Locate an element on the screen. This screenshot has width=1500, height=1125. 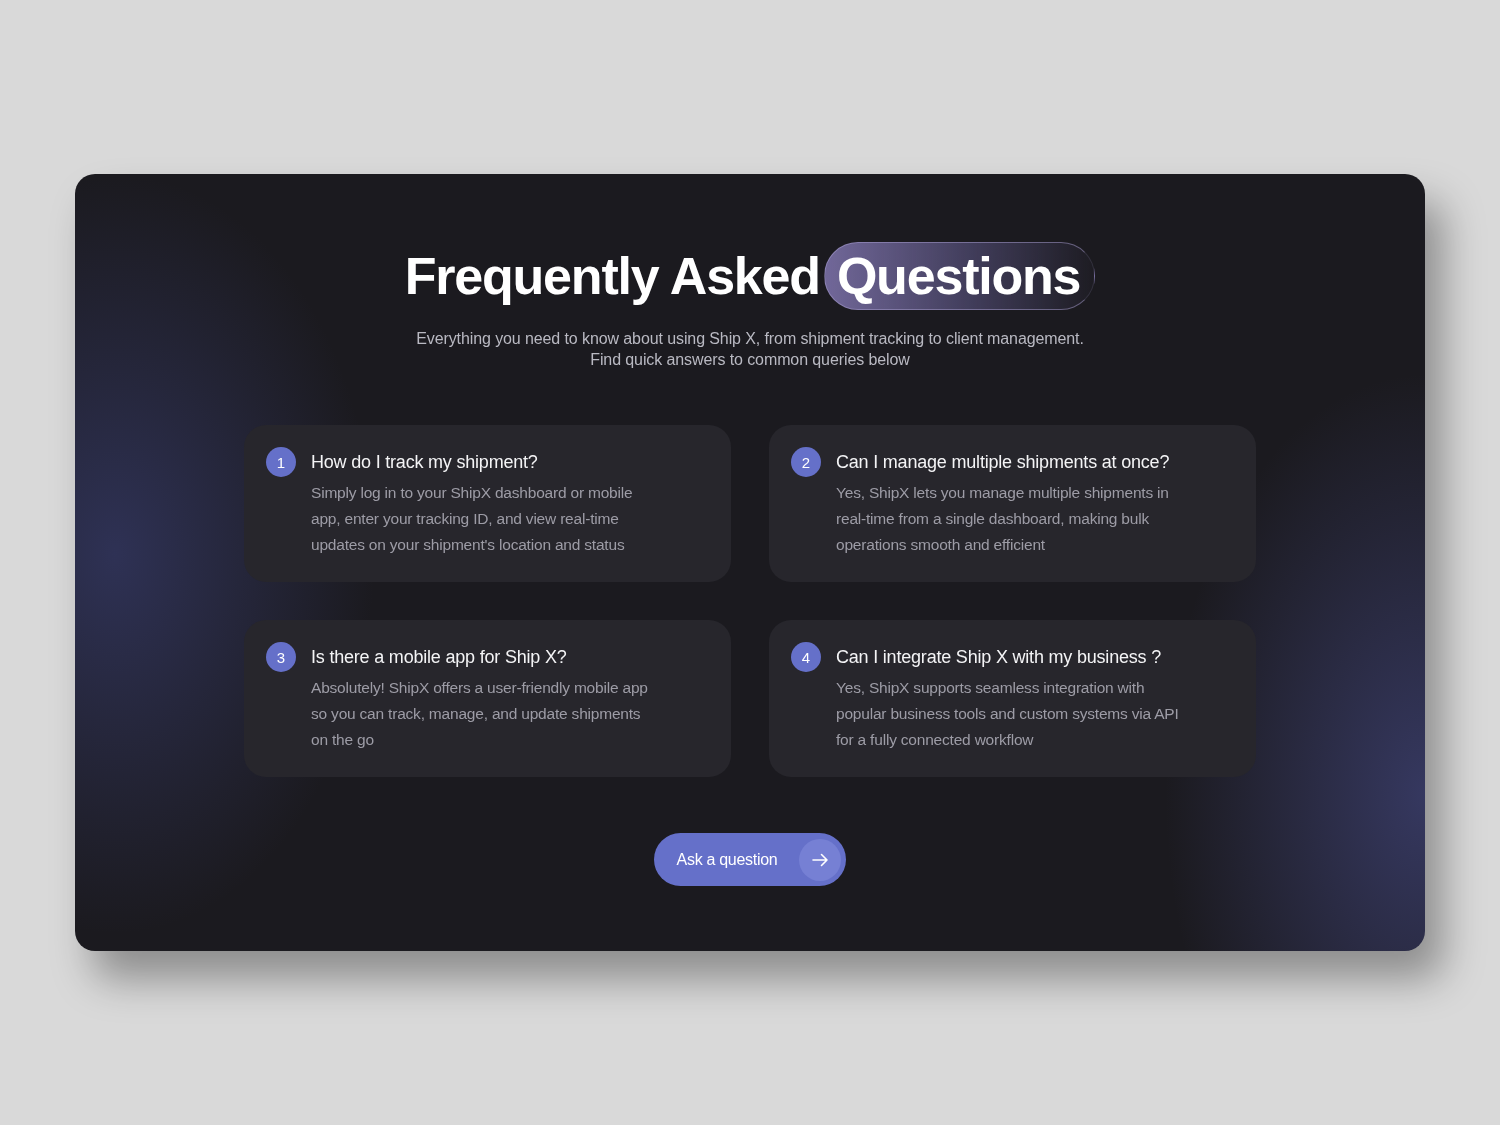
faq-question: How do I track my shipment? is located at coordinates (425, 462).